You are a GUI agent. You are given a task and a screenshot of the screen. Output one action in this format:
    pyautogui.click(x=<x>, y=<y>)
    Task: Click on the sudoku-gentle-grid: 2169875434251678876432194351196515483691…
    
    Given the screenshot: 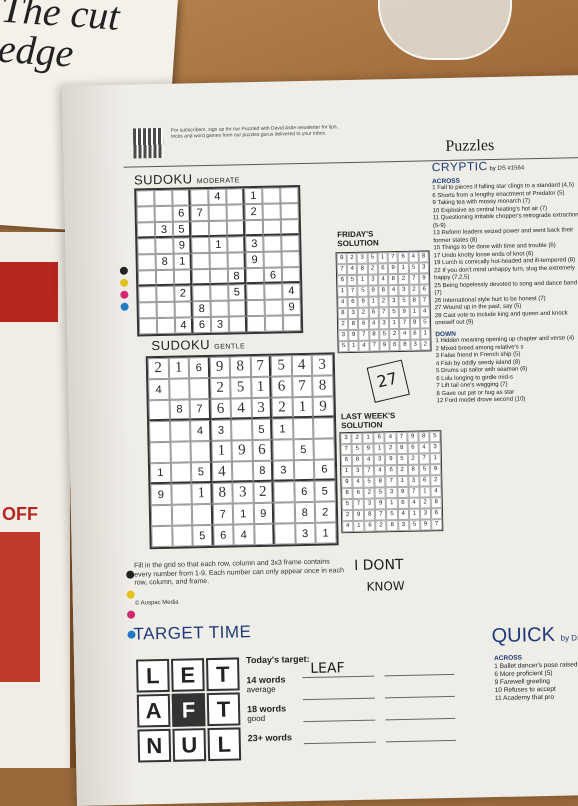 What is the action you would take?
    pyautogui.click(x=242, y=451)
    